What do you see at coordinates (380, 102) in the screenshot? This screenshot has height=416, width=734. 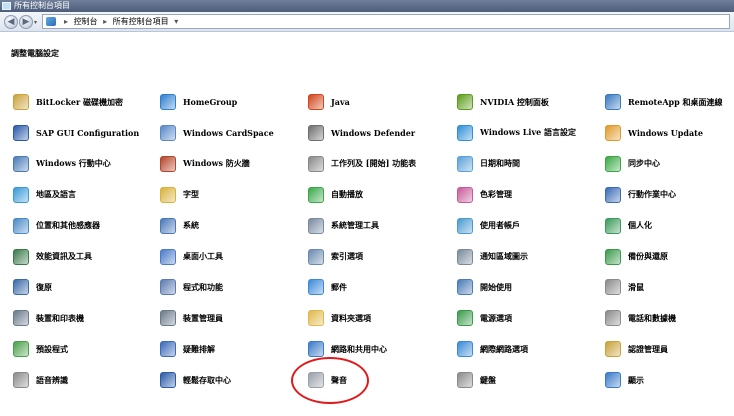 I see `control-panel-item: Java` at bounding box center [380, 102].